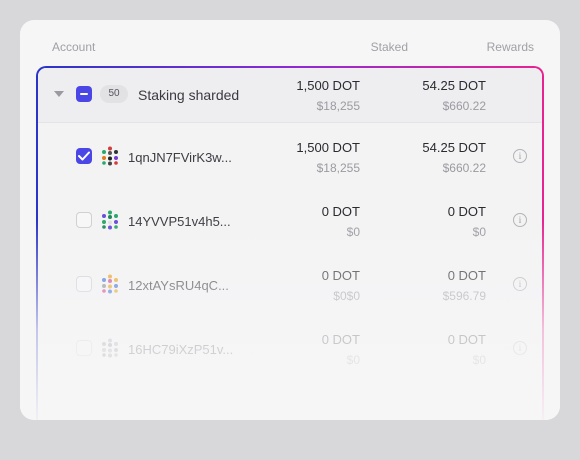 The height and width of the screenshot is (460, 580). I want to click on group-rewards-amount: 54.25 DOT, so click(454, 85).